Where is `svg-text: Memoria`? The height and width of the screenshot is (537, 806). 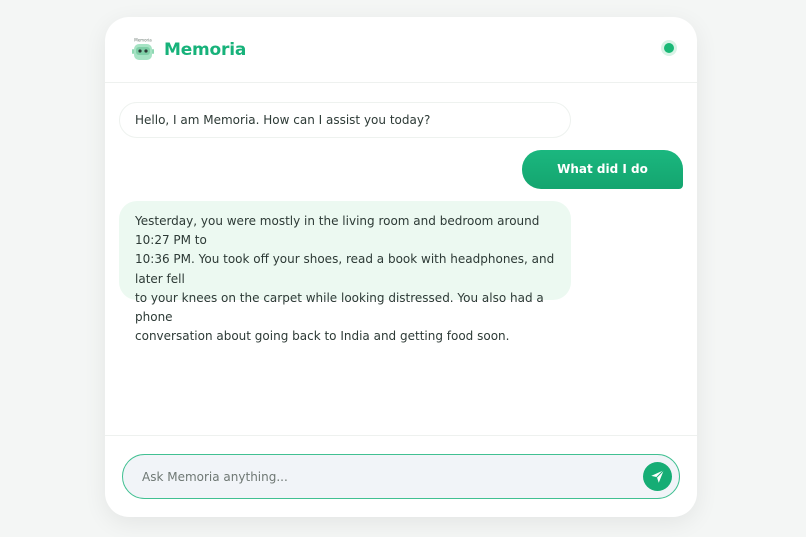 svg-text: Memoria is located at coordinates (143, 40).